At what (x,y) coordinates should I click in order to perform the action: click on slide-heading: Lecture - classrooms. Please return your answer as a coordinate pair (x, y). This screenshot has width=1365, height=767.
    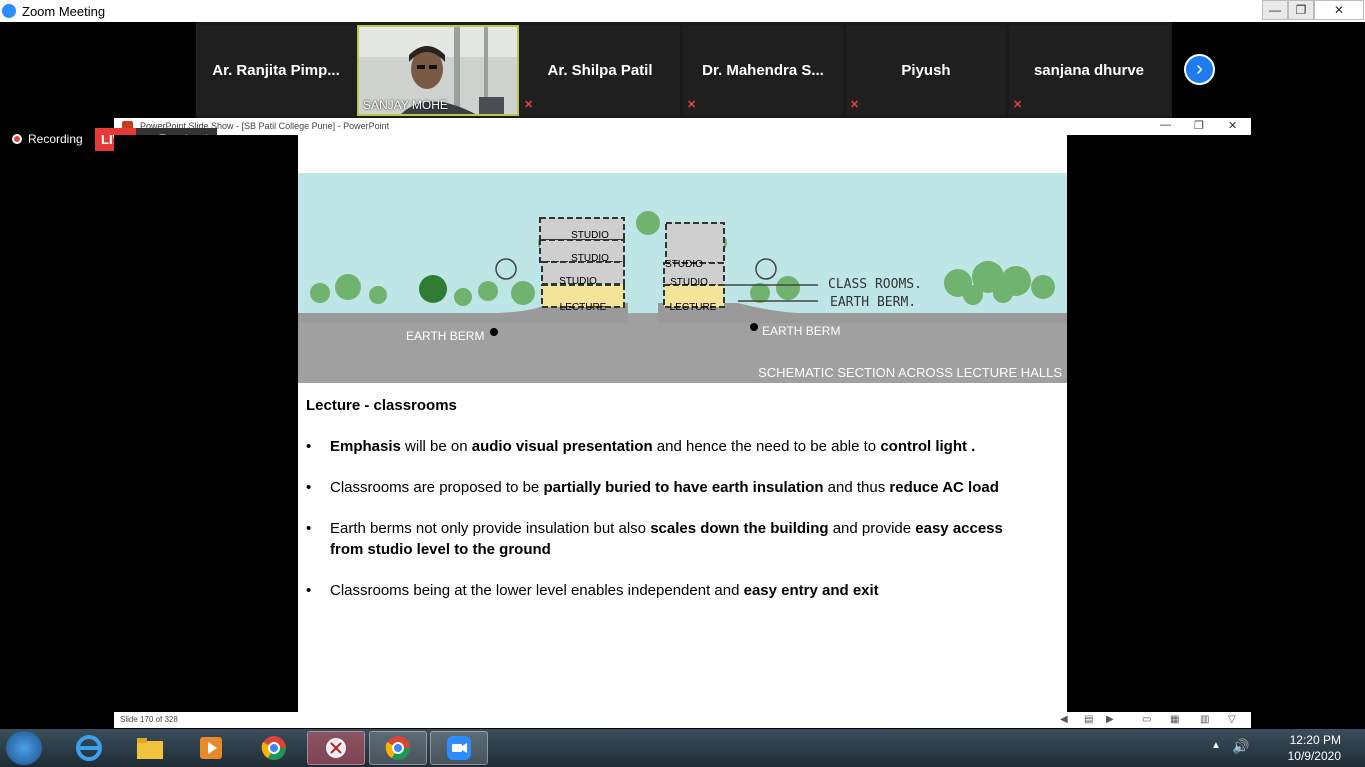
    Looking at the image, I should click on (381, 405).